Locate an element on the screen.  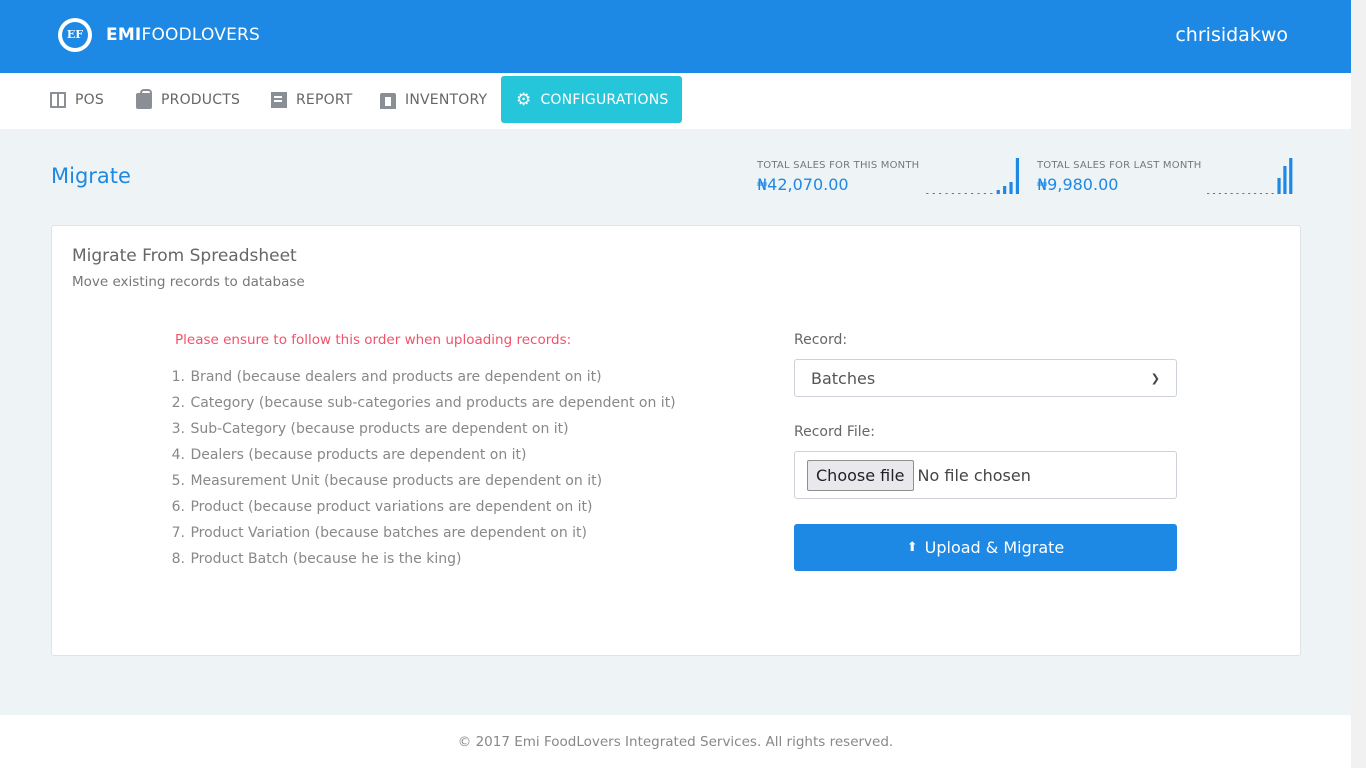
stat-label: TOTAL SALES FOR LAST MONTH is located at coordinates (1119, 165).